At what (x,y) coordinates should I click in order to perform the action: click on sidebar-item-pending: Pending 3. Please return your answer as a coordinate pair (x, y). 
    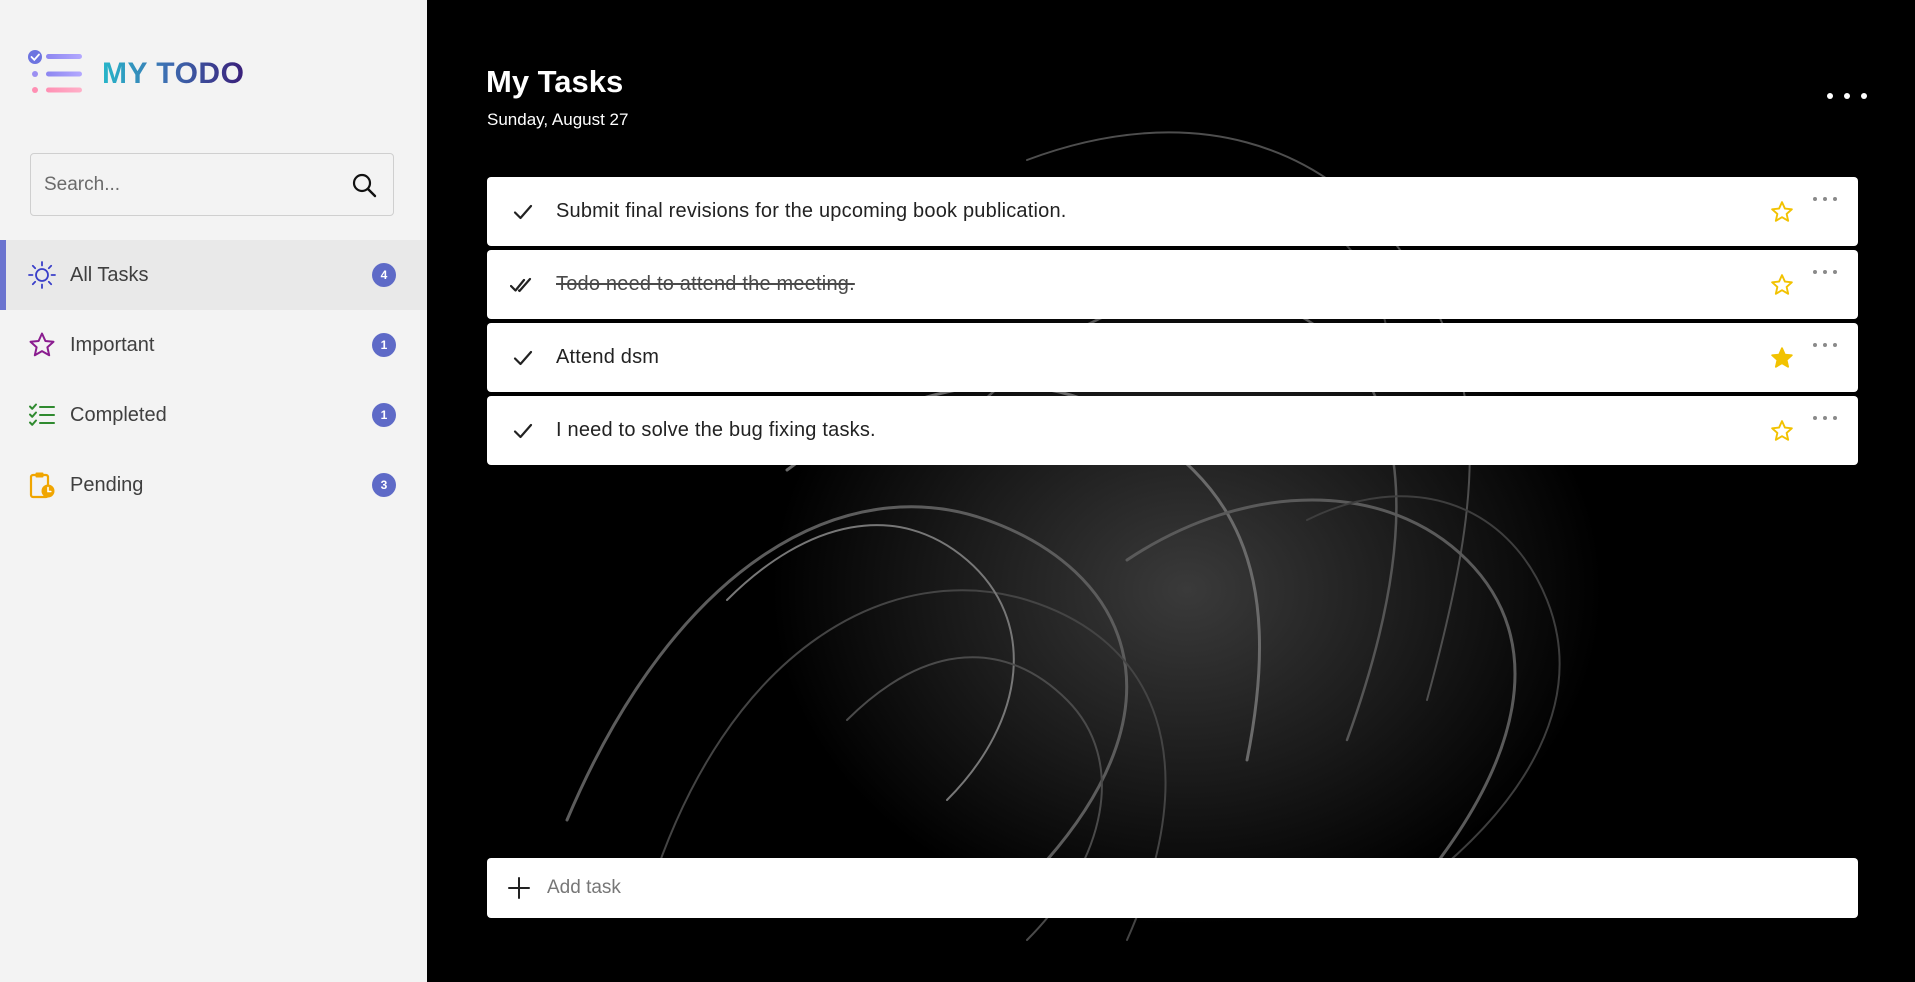
    Looking at the image, I should click on (213, 485).